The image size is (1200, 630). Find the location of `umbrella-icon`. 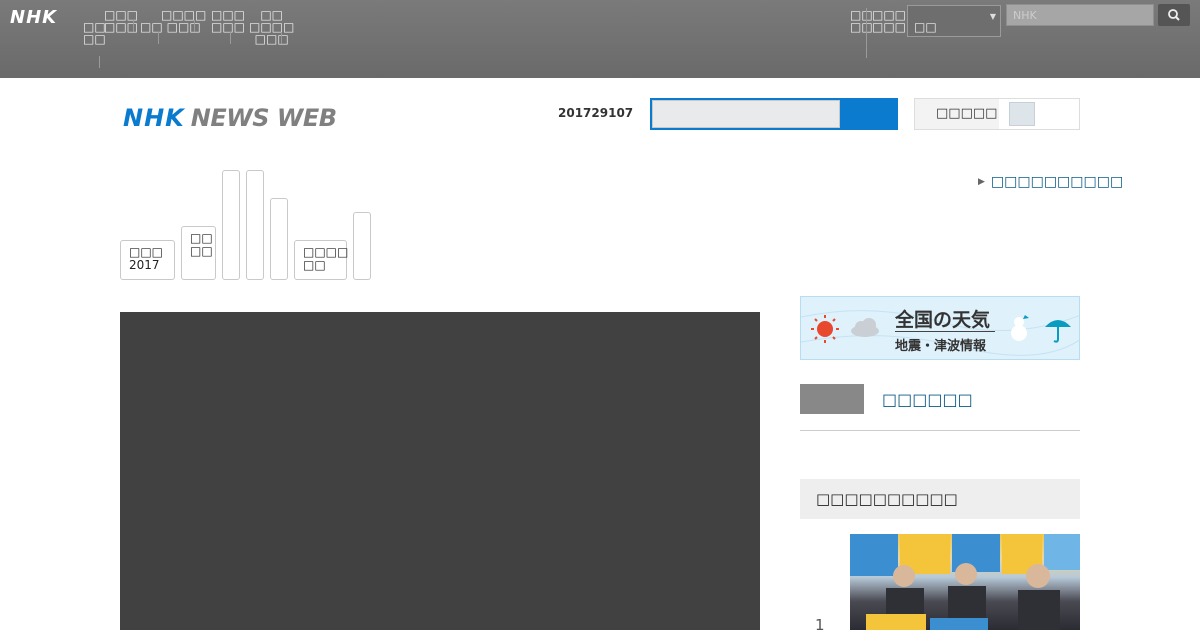

umbrella-icon is located at coordinates (1058, 331).